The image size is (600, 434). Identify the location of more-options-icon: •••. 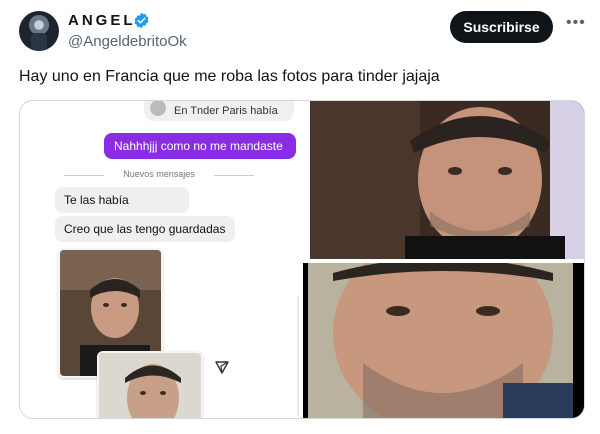
(576, 23).